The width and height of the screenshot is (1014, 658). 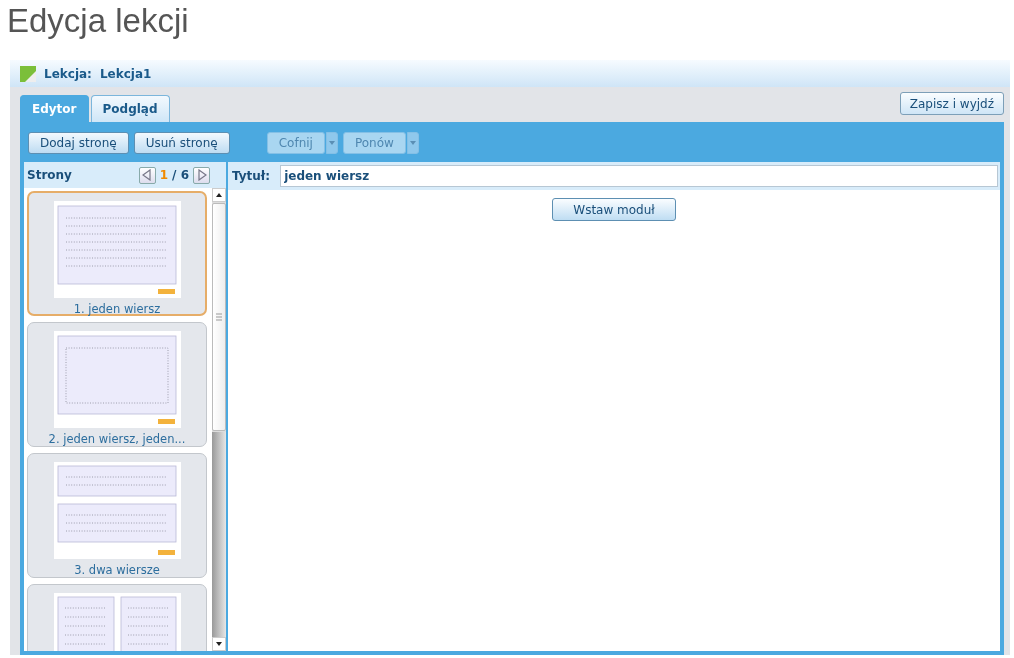 What do you see at coordinates (117, 309) in the screenshot?
I see `page-label: 1. jeden wiersz` at bounding box center [117, 309].